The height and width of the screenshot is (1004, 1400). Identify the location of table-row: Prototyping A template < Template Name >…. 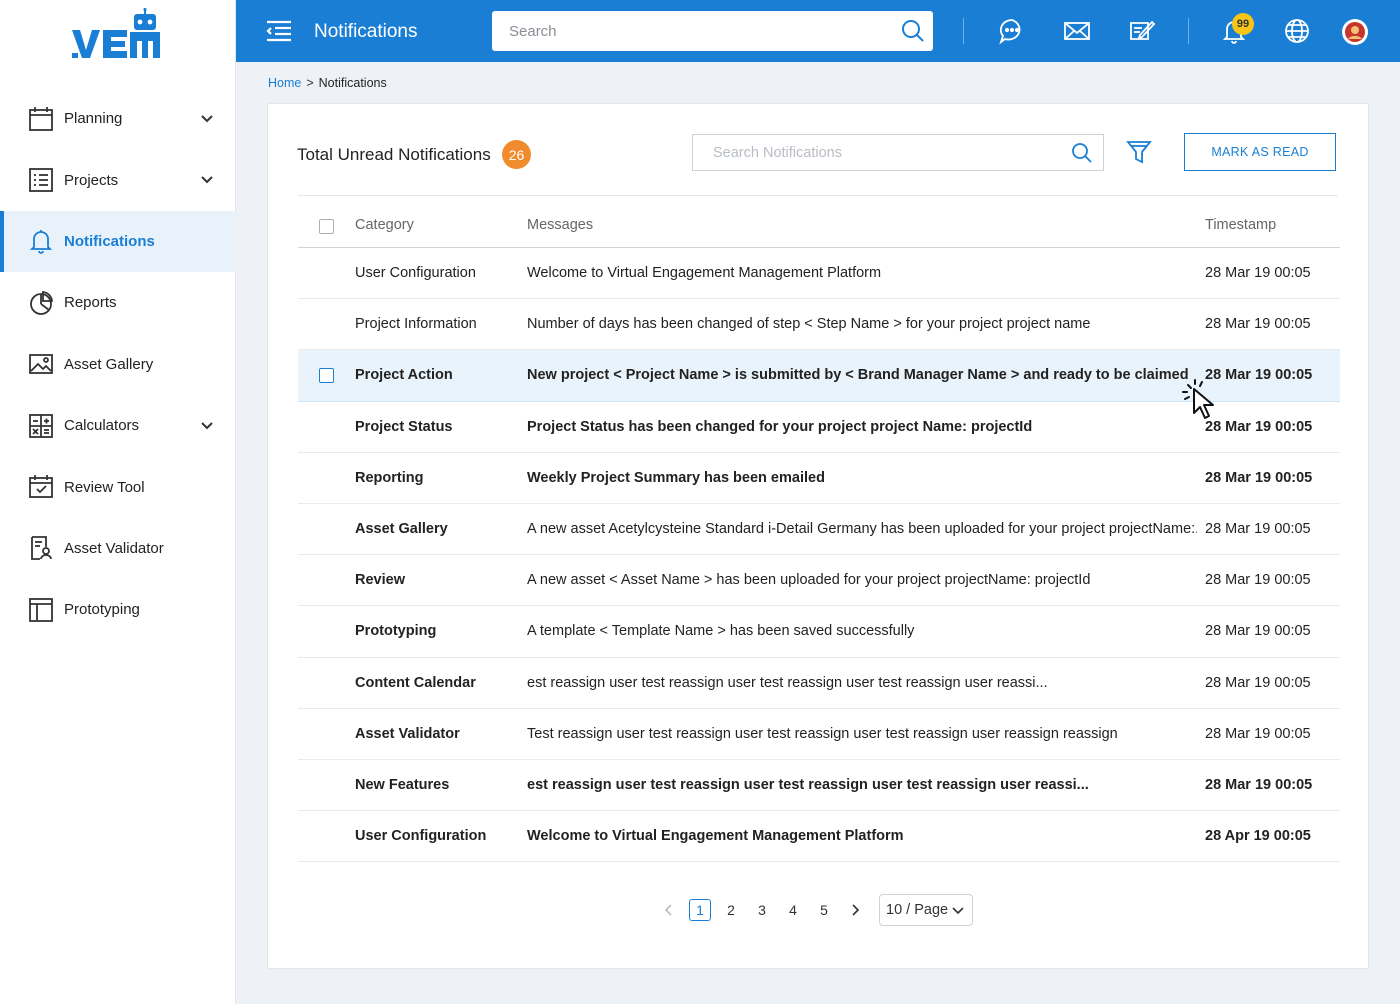
(819, 632).